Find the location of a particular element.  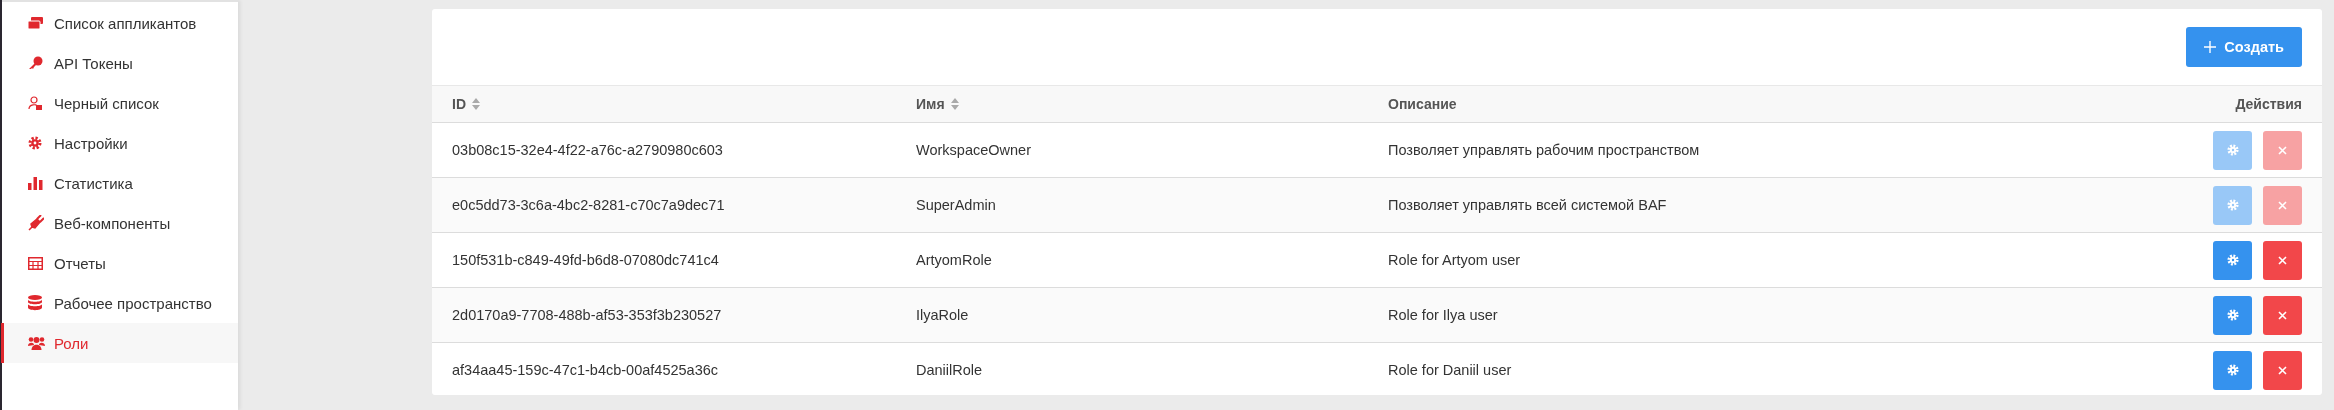

table-cell: af34aa45-159c-47c1-b4cb-00af4525a36c is located at coordinates (585, 370).